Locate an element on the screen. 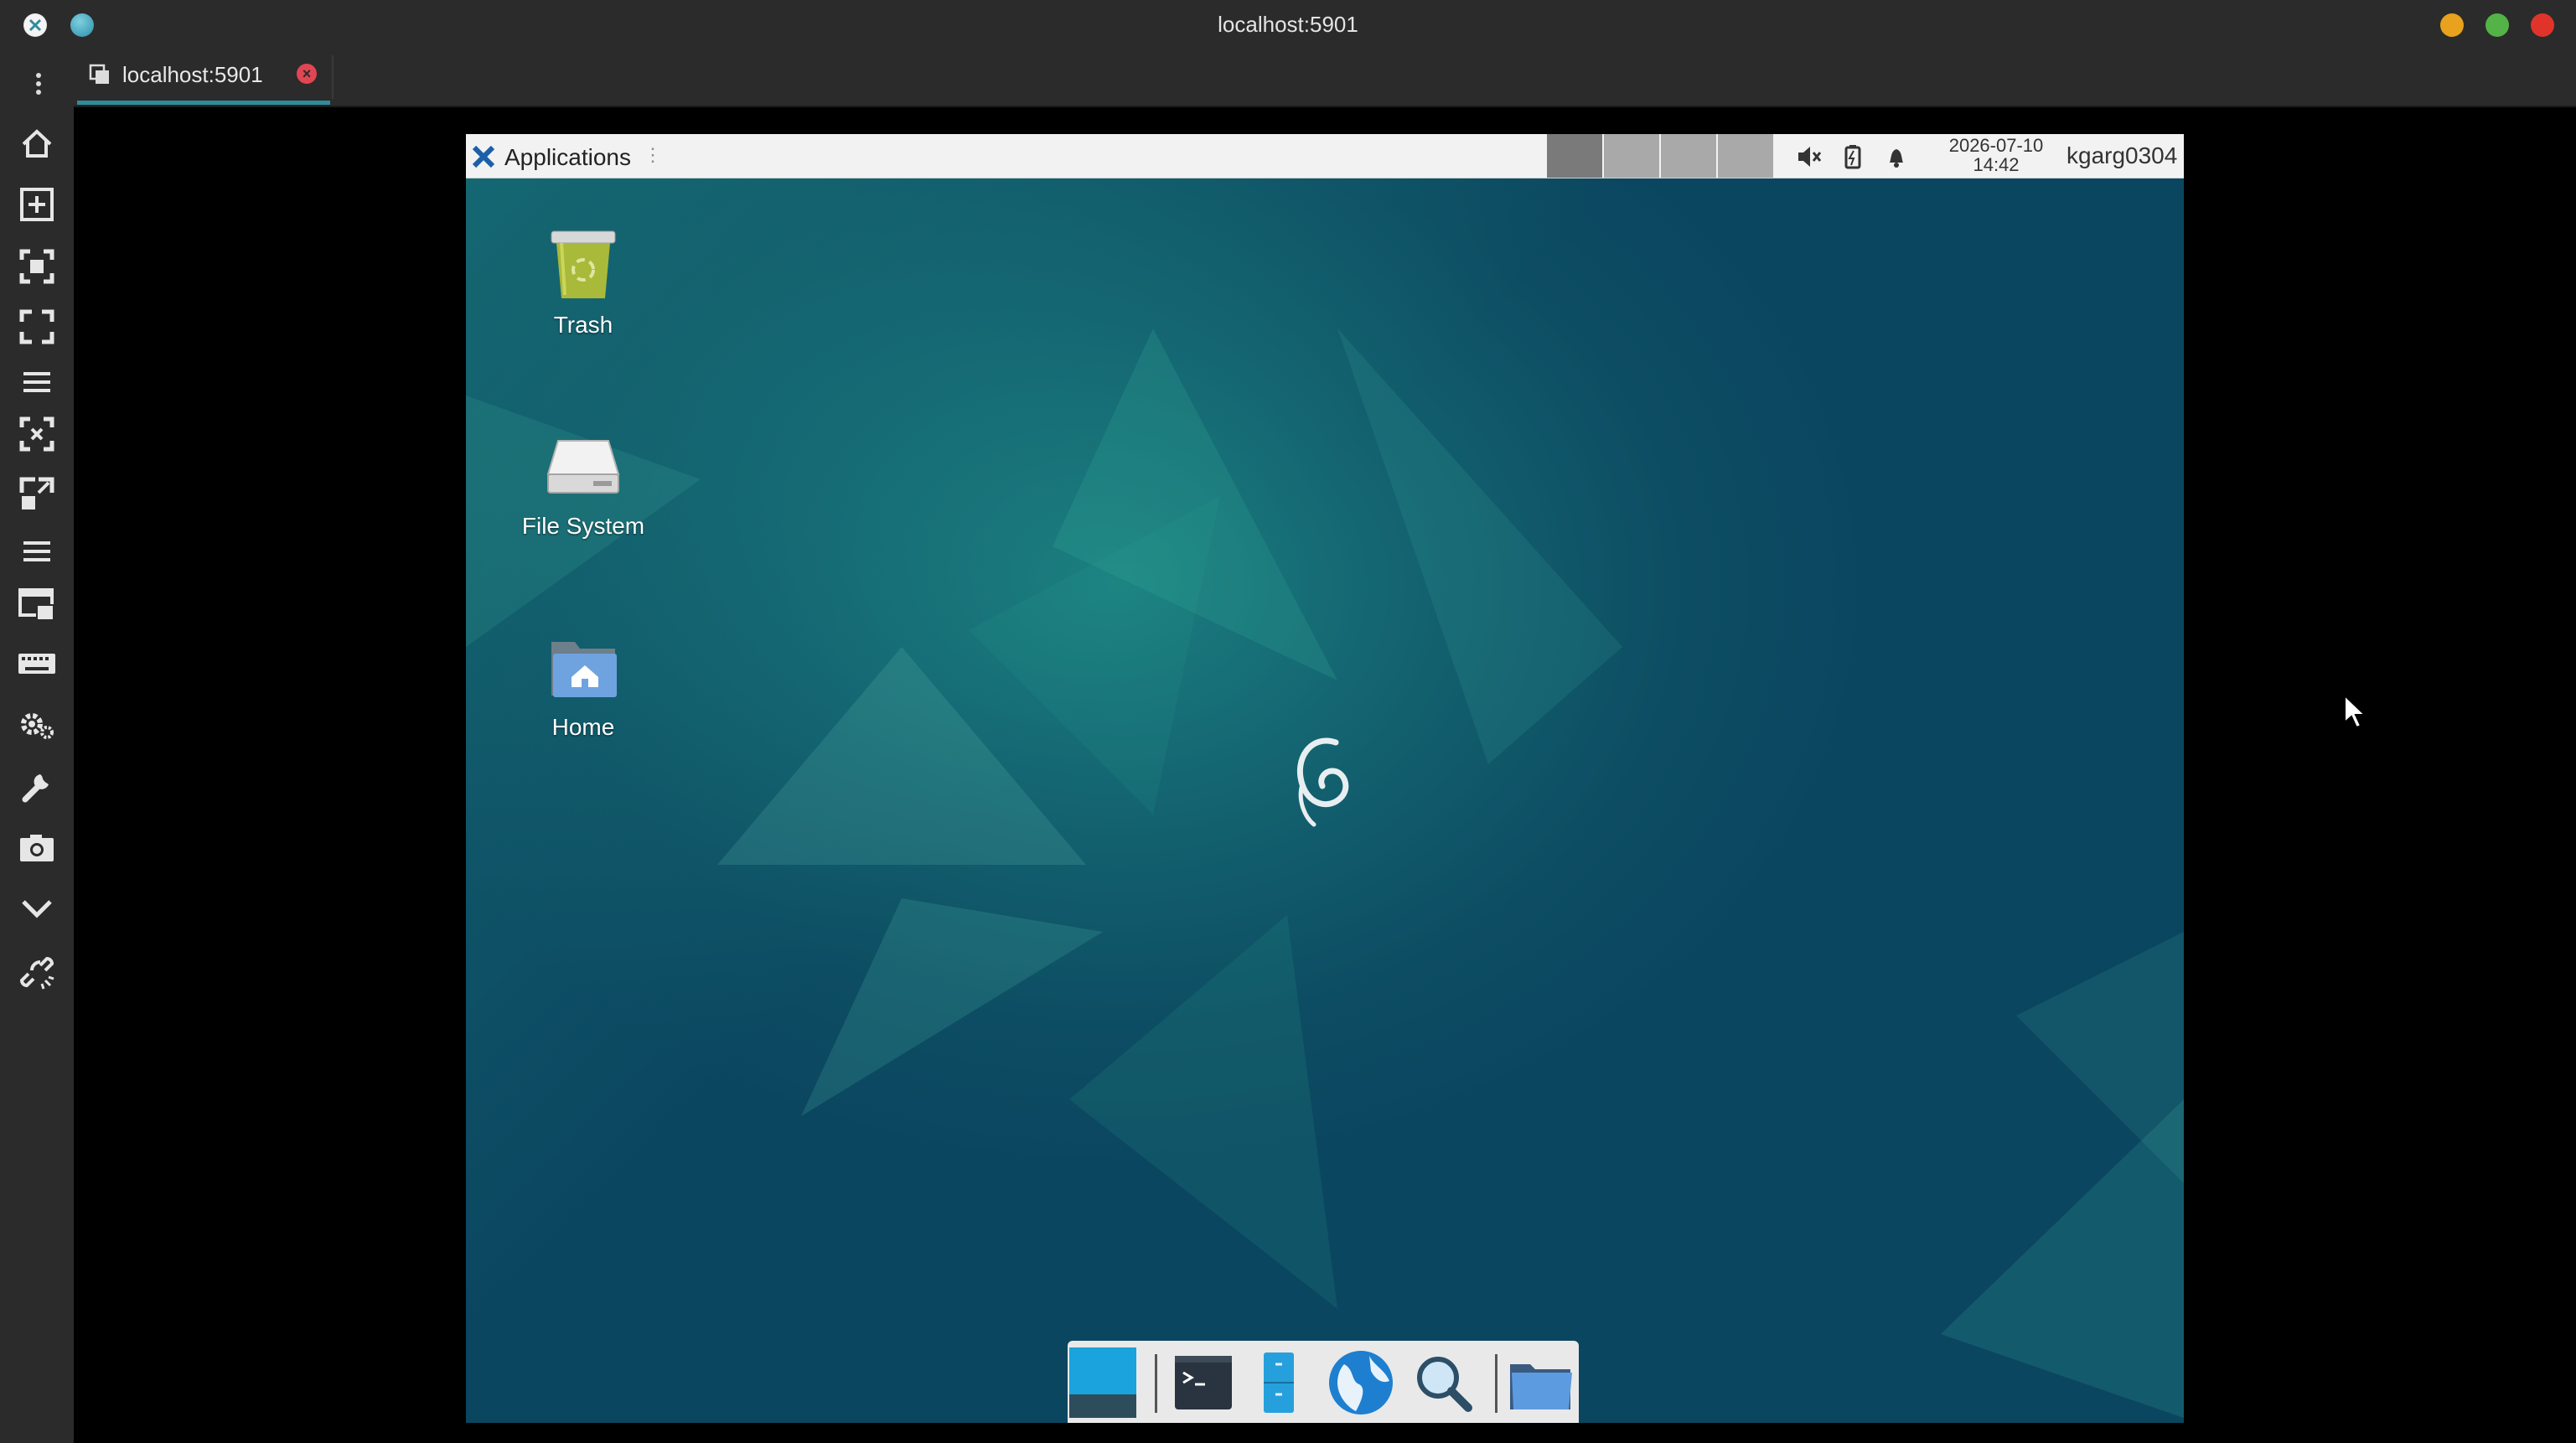 The height and width of the screenshot is (1443, 2576). bottom-dock is located at coordinates (1323, 1382).